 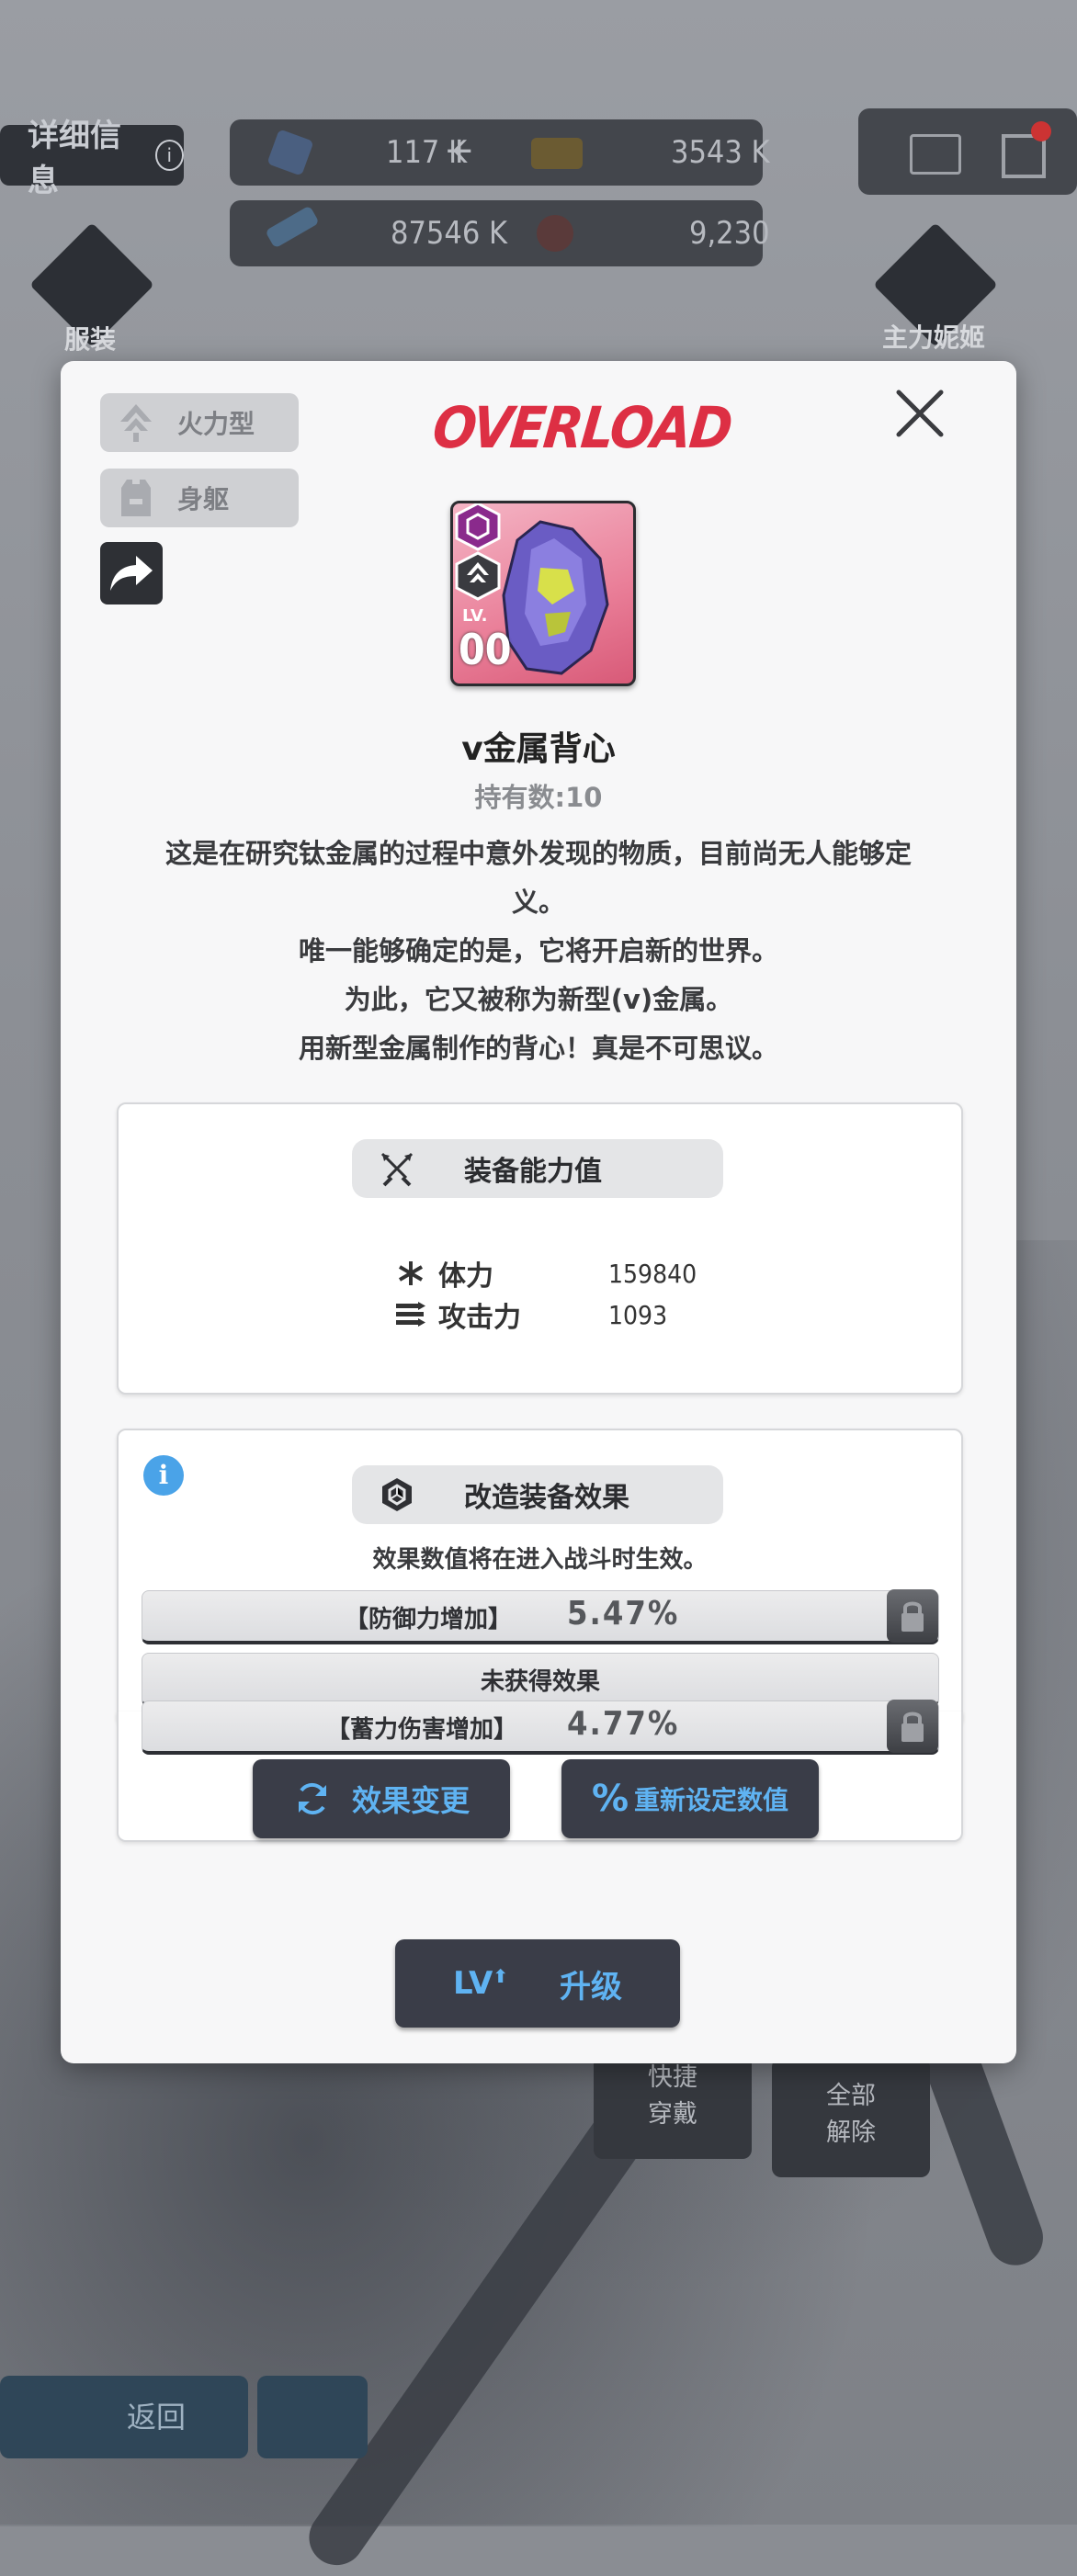 I want to click on reset-value-label: 重新设定数值, so click(x=711, y=1800).